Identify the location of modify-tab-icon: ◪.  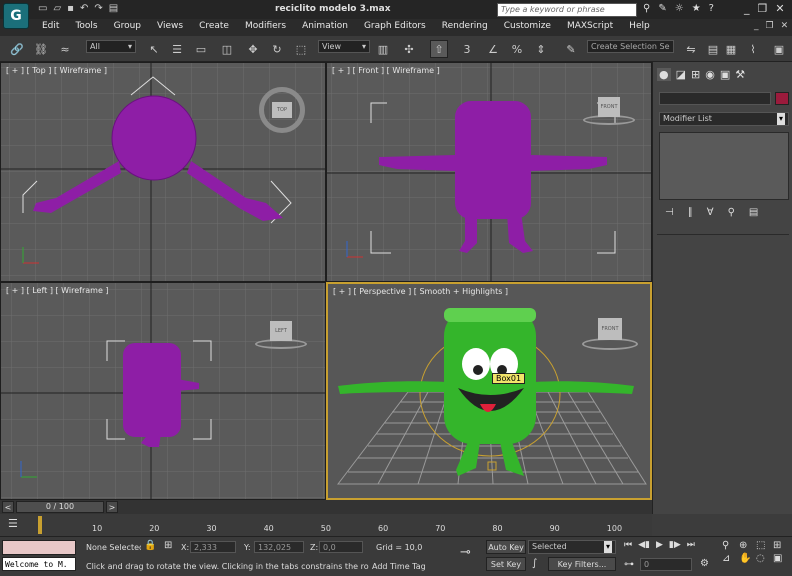
(681, 74).